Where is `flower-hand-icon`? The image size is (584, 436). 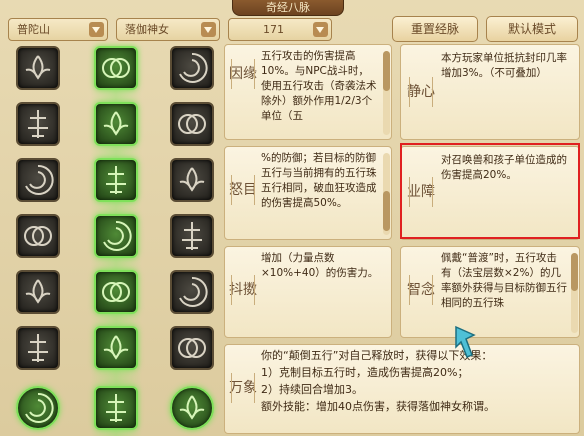 flower-hand-icon is located at coordinates (116, 123).